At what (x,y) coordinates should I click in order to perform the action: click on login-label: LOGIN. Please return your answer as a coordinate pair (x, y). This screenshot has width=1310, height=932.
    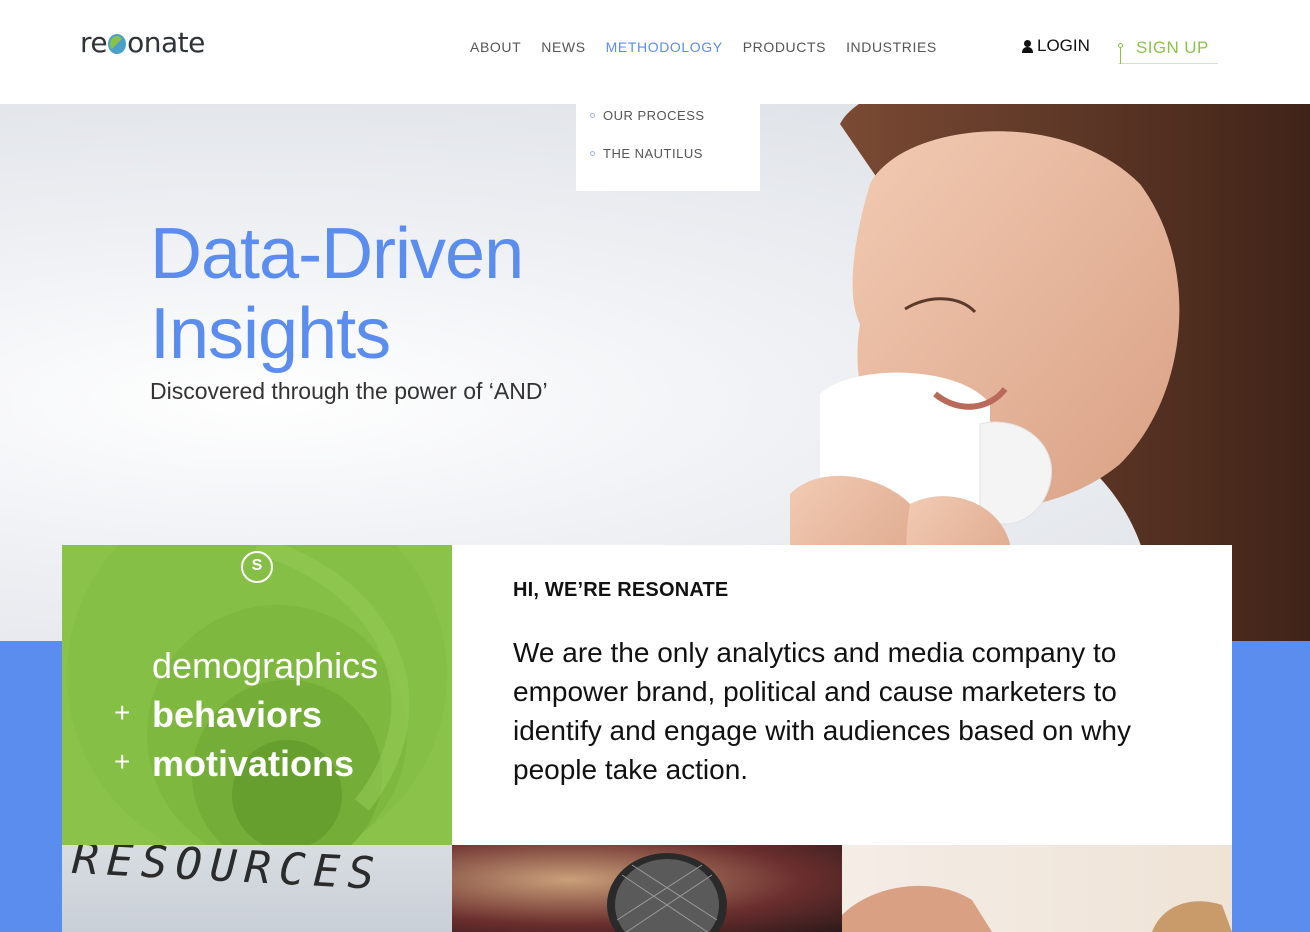
    Looking at the image, I should click on (1063, 45).